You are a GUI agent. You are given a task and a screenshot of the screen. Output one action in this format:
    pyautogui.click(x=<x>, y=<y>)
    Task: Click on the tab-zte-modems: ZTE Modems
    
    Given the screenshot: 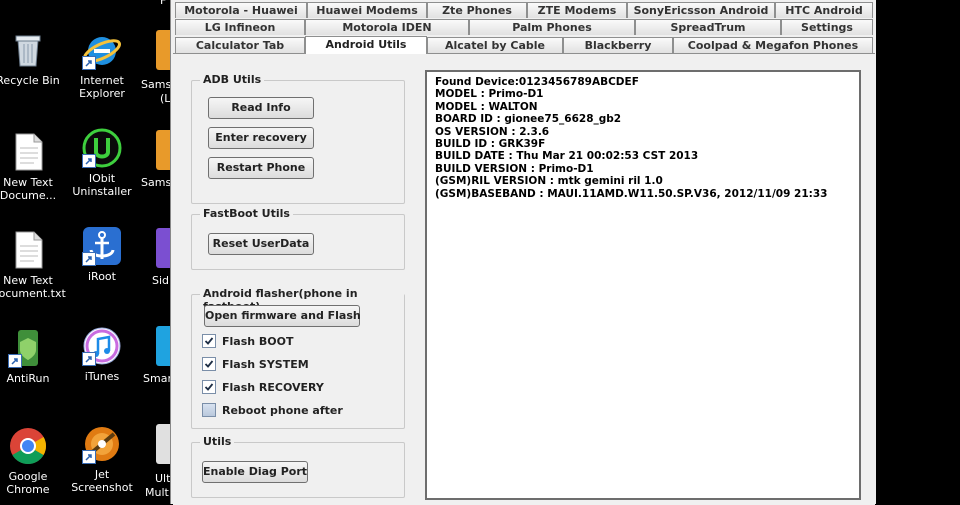 What is the action you would take?
    pyautogui.click(x=577, y=10)
    